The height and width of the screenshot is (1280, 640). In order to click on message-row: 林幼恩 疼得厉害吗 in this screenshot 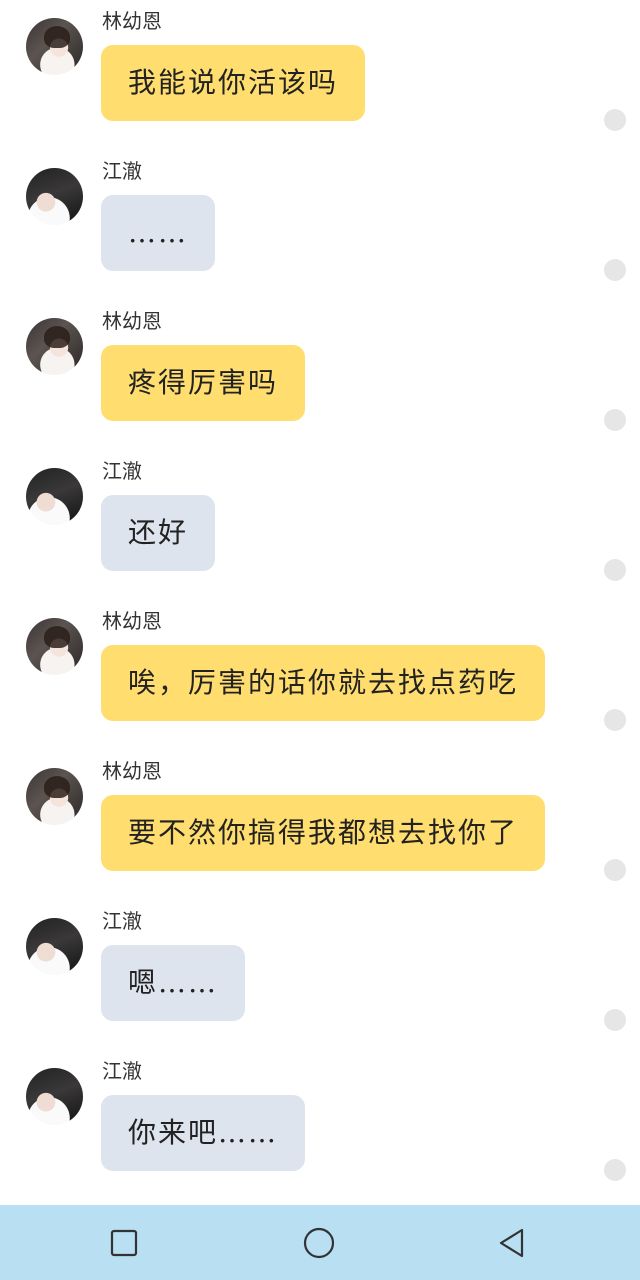, I will do `click(320, 375)`.